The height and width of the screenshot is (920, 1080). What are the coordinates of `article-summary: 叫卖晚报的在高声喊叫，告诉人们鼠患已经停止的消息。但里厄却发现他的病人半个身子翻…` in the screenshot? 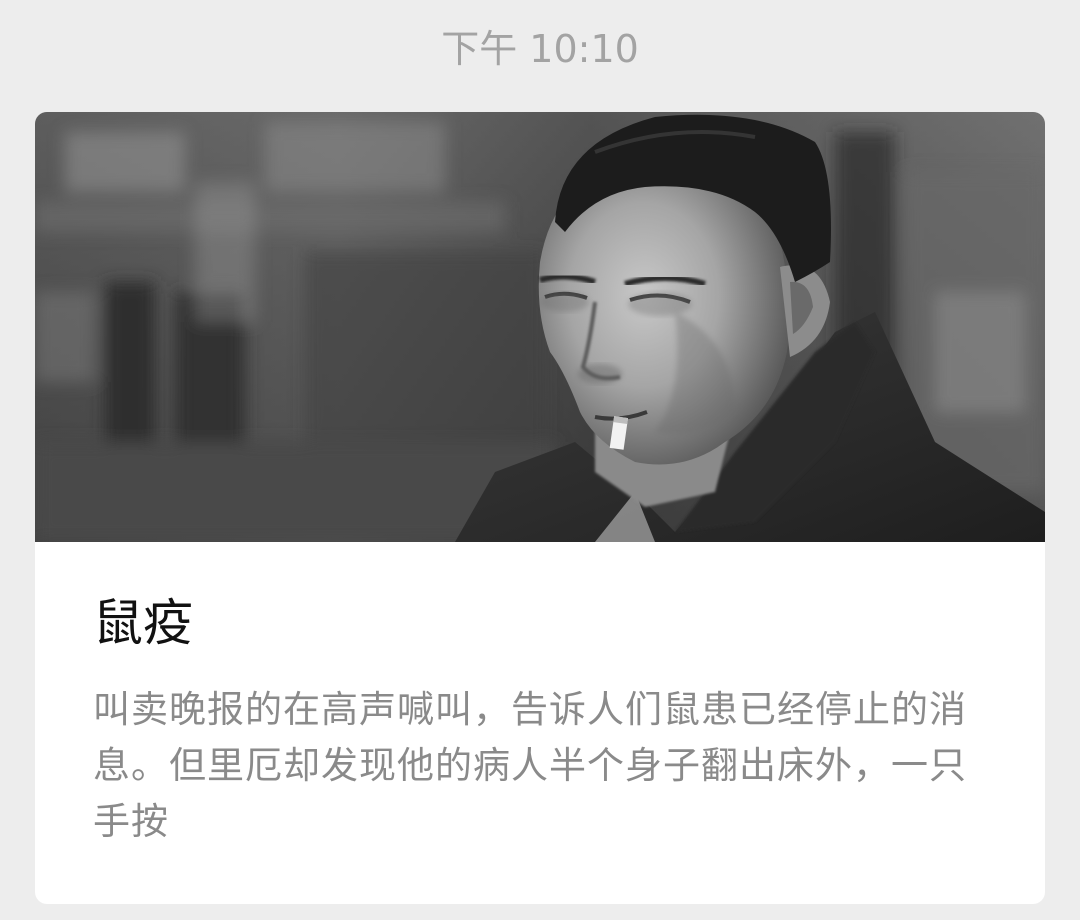 It's located at (530, 765).